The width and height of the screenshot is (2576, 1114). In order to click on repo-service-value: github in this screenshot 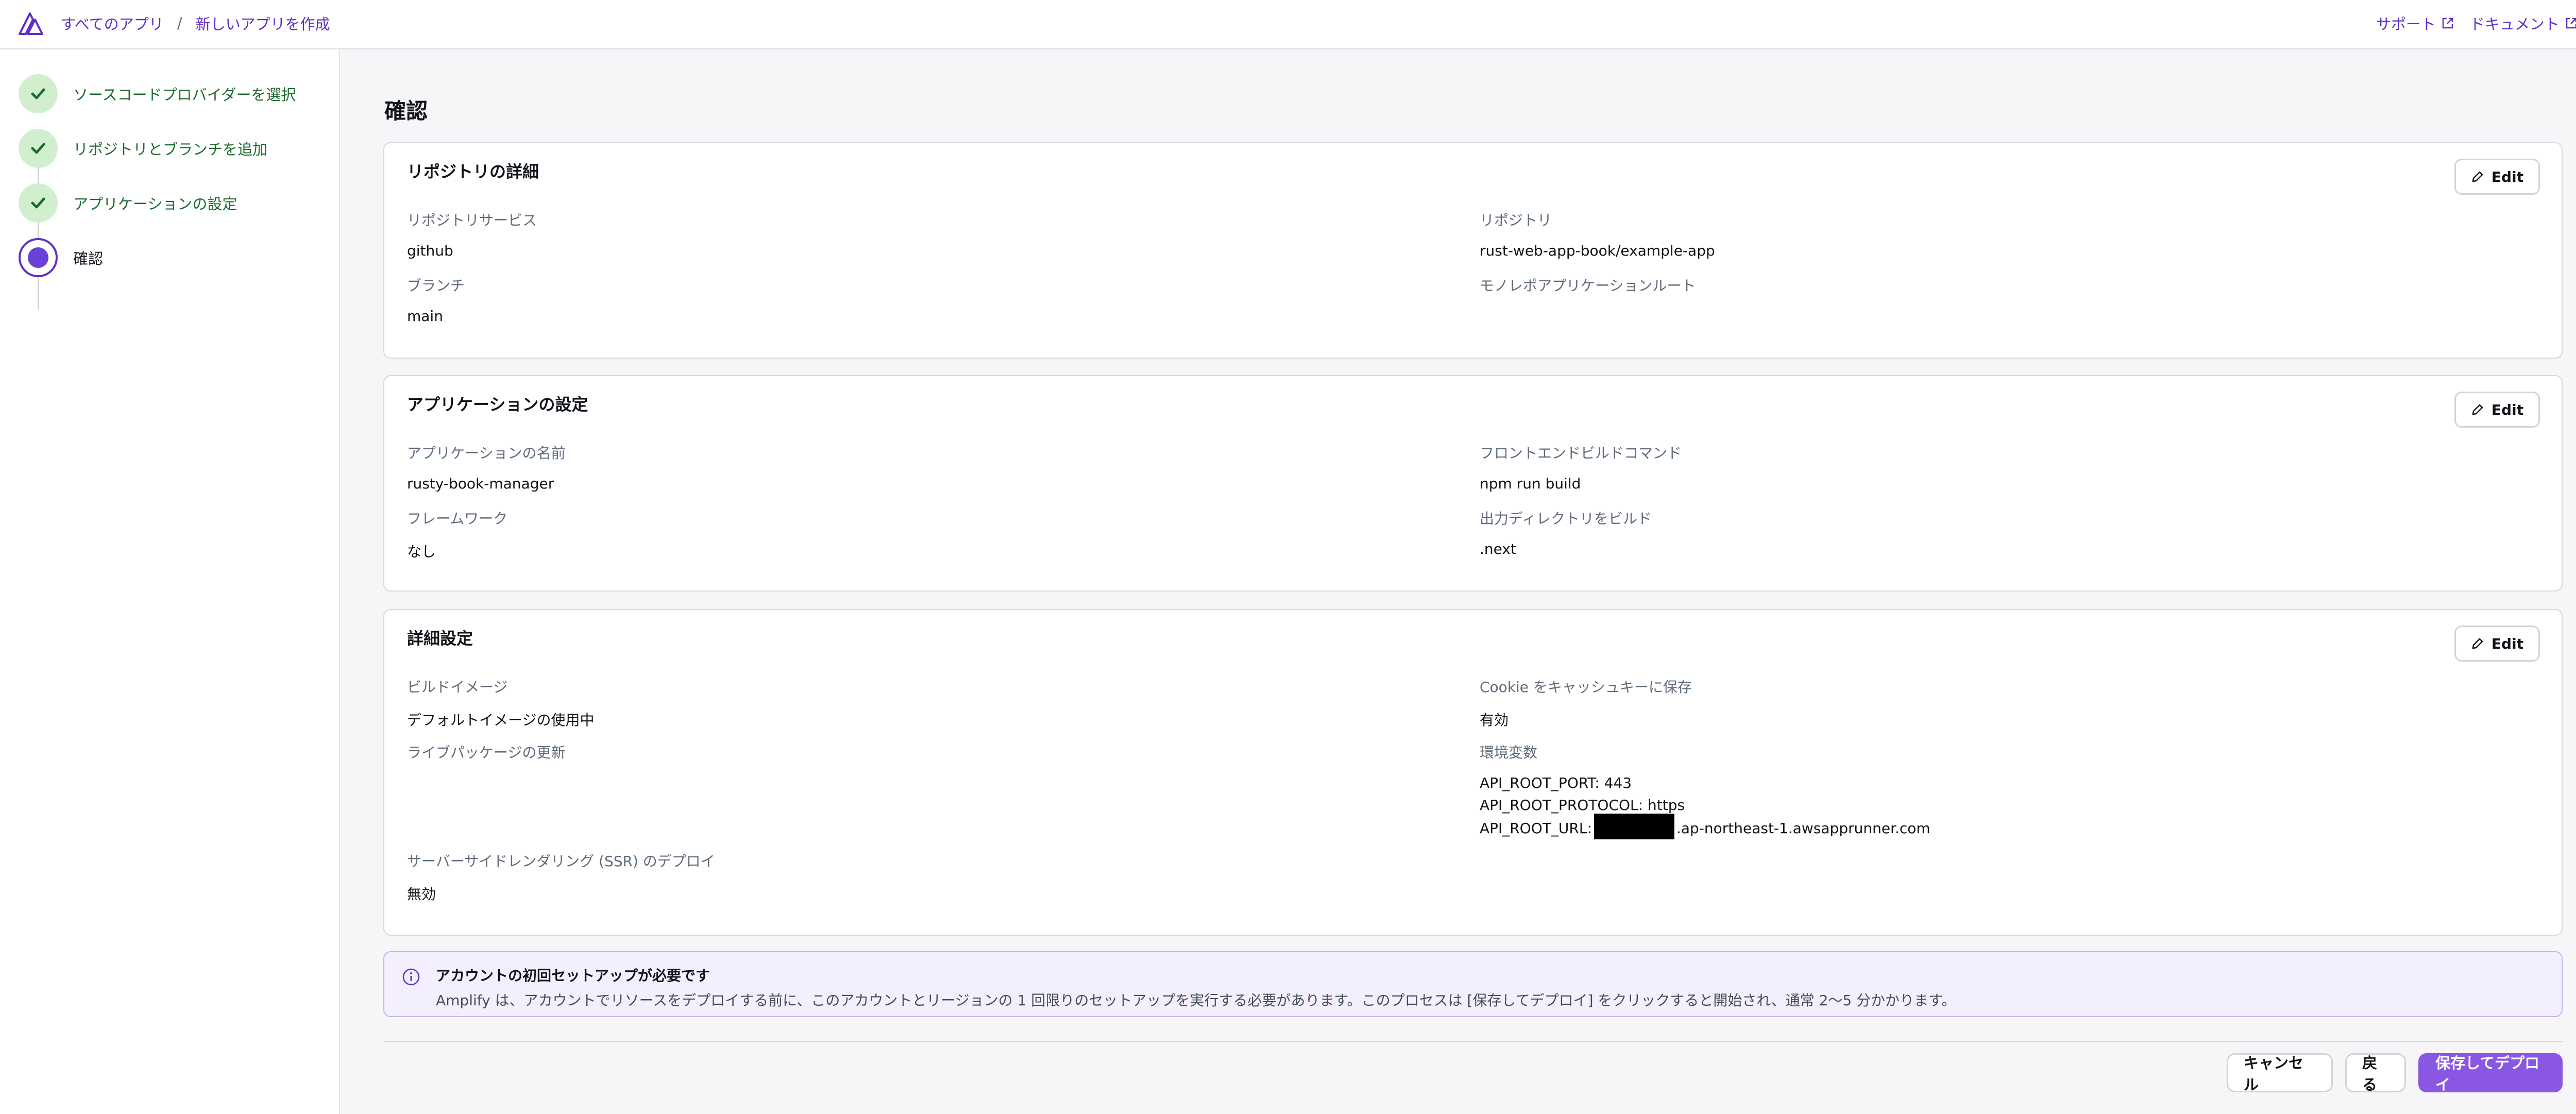, I will do `click(430, 250)`.